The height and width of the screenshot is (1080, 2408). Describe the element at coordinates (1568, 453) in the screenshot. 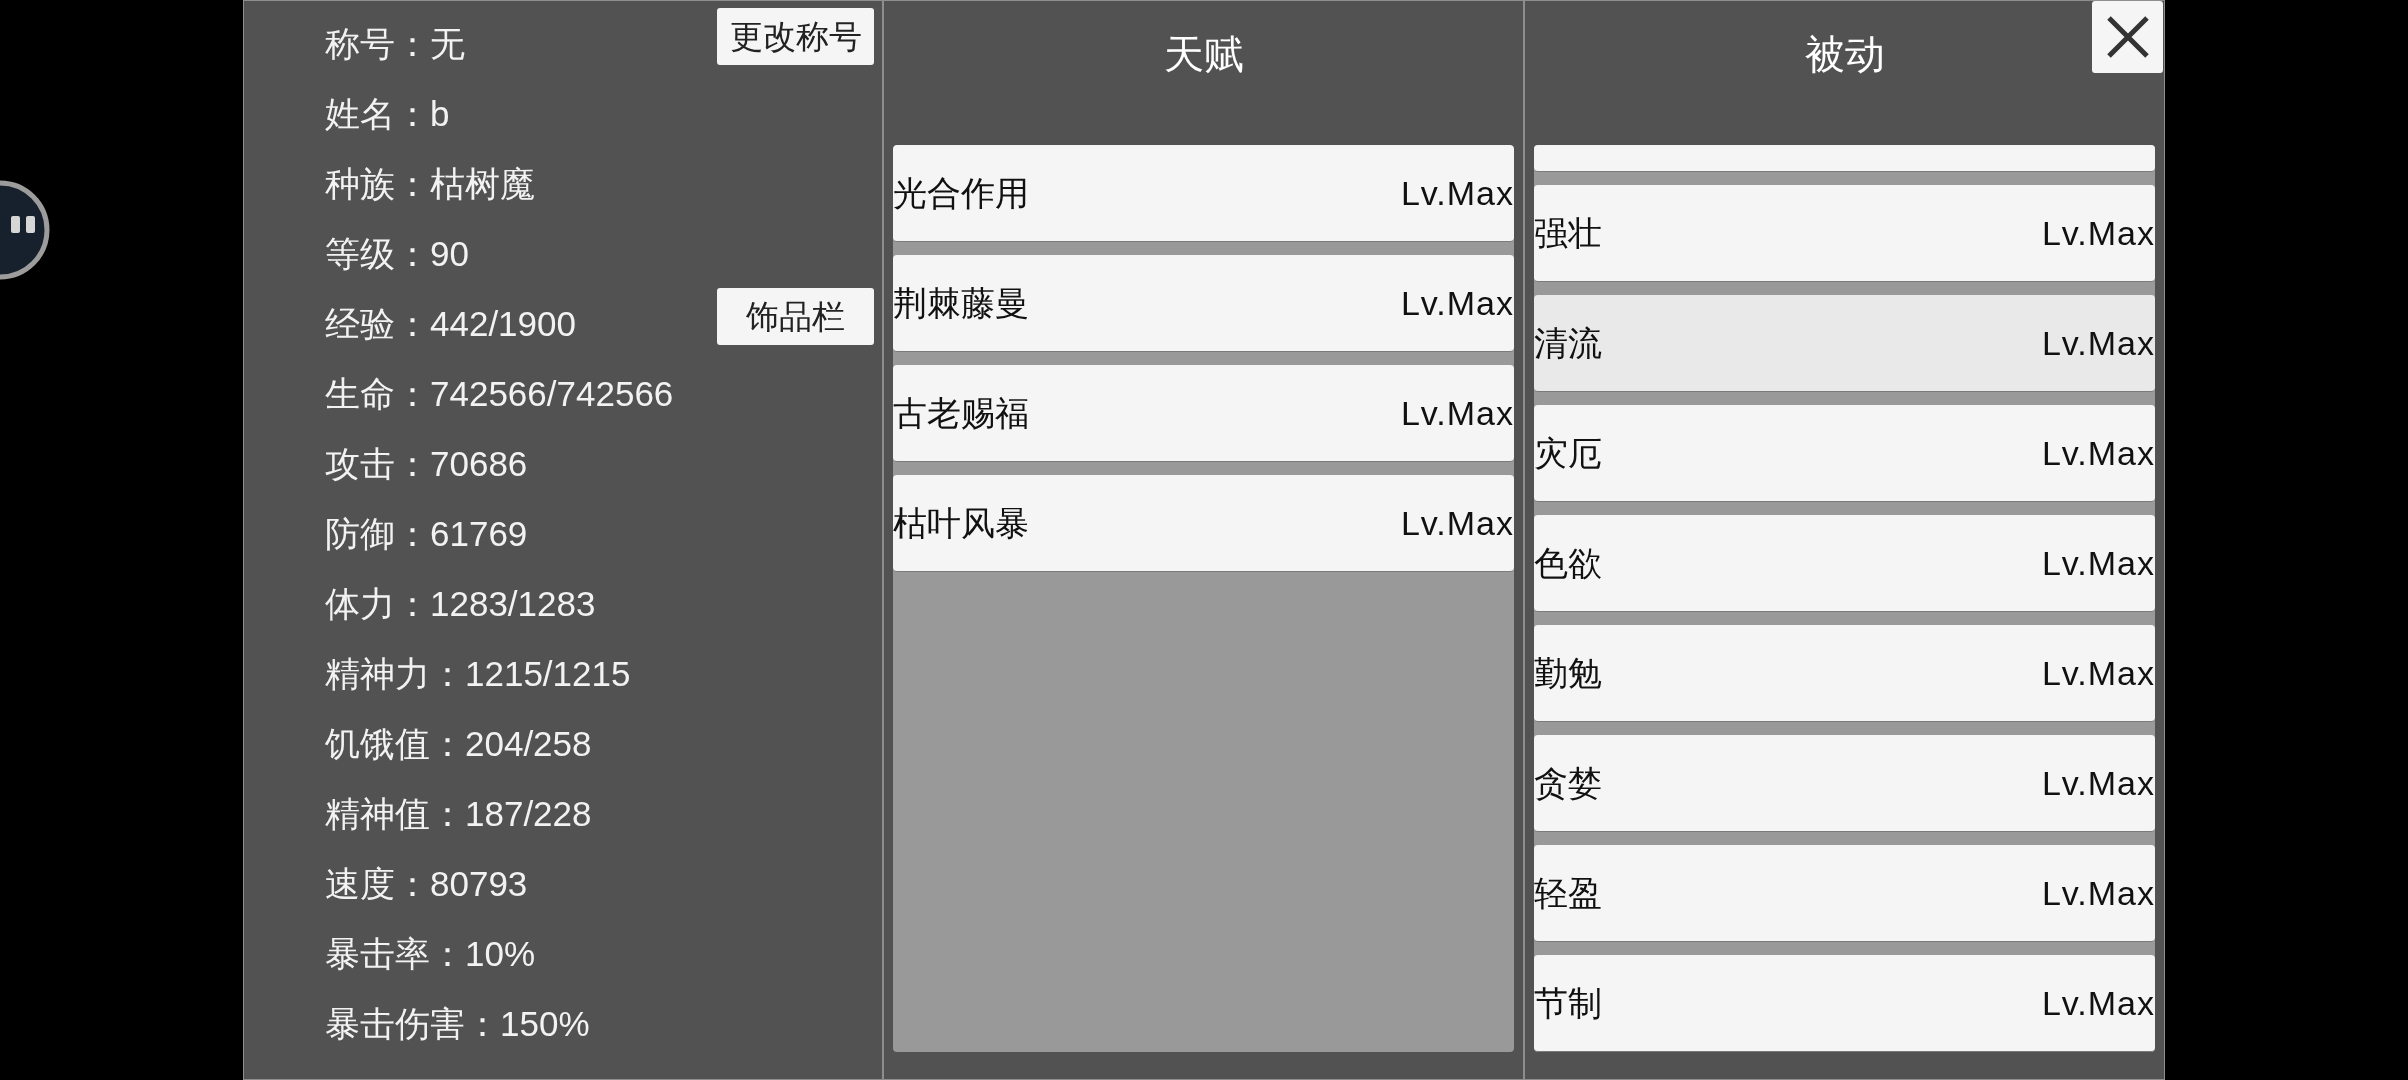

I see `skill-name: 灾厄` at that location.